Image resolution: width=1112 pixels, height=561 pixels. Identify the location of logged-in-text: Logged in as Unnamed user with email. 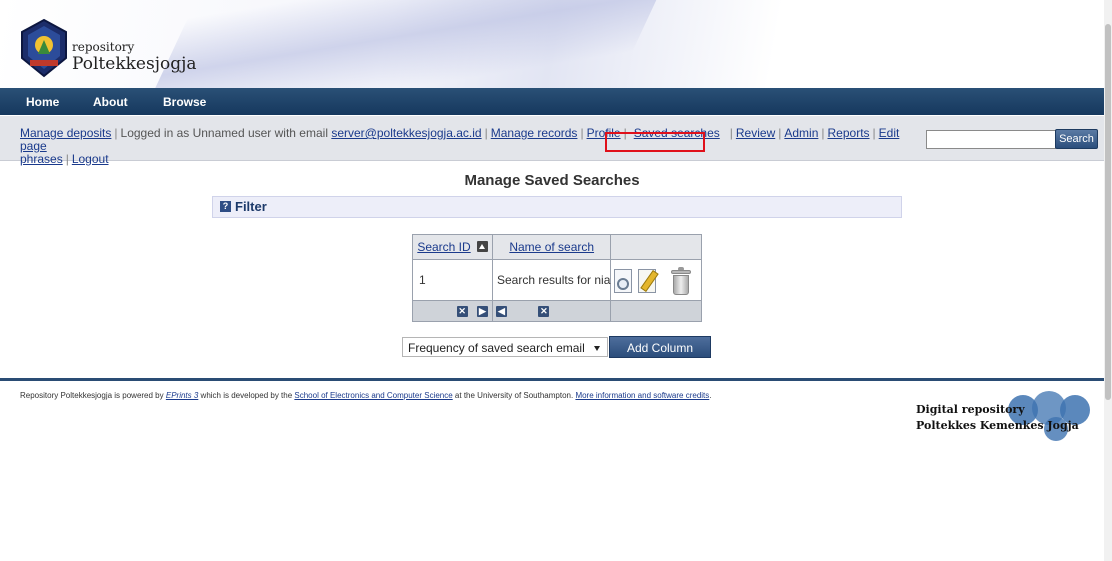
(224, 133).